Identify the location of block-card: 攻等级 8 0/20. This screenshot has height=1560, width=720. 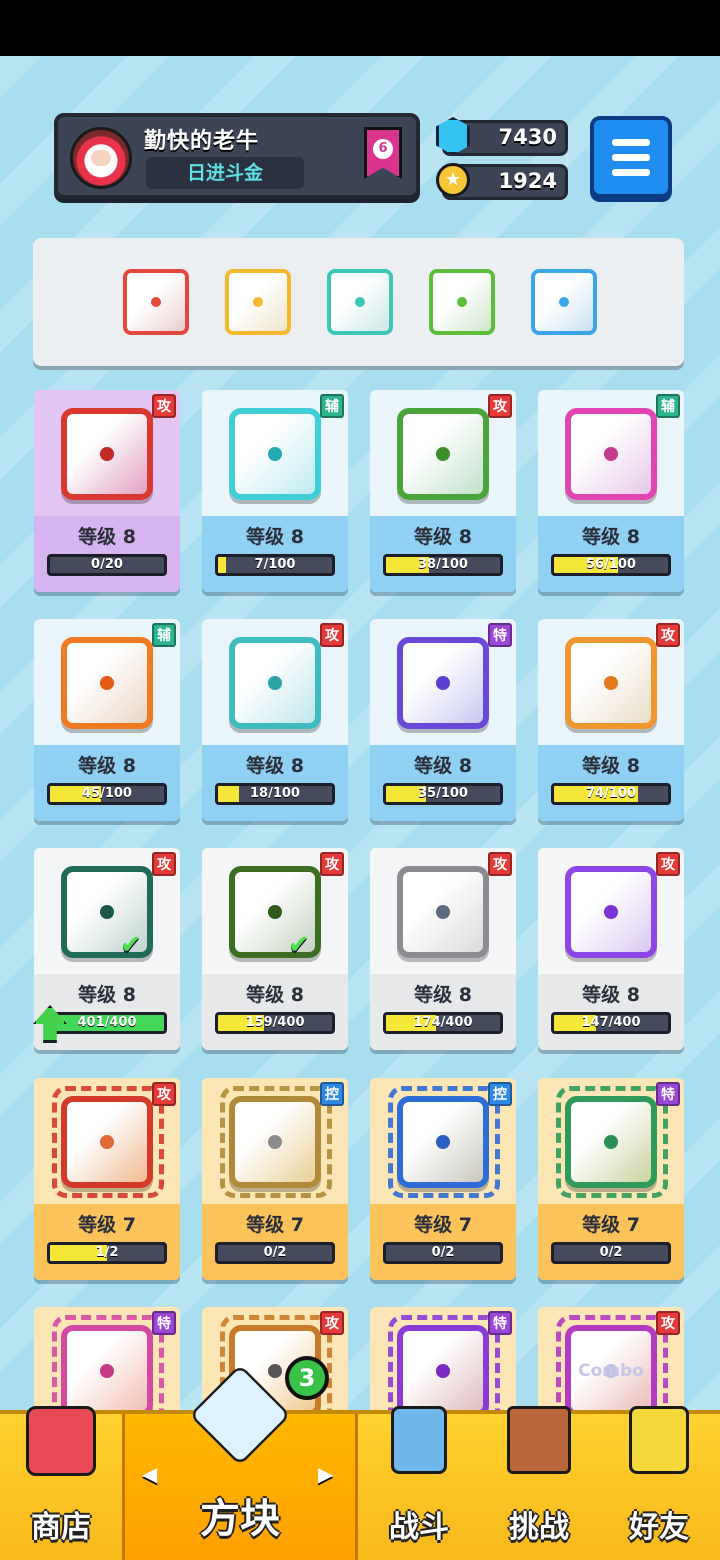
(107, 491).